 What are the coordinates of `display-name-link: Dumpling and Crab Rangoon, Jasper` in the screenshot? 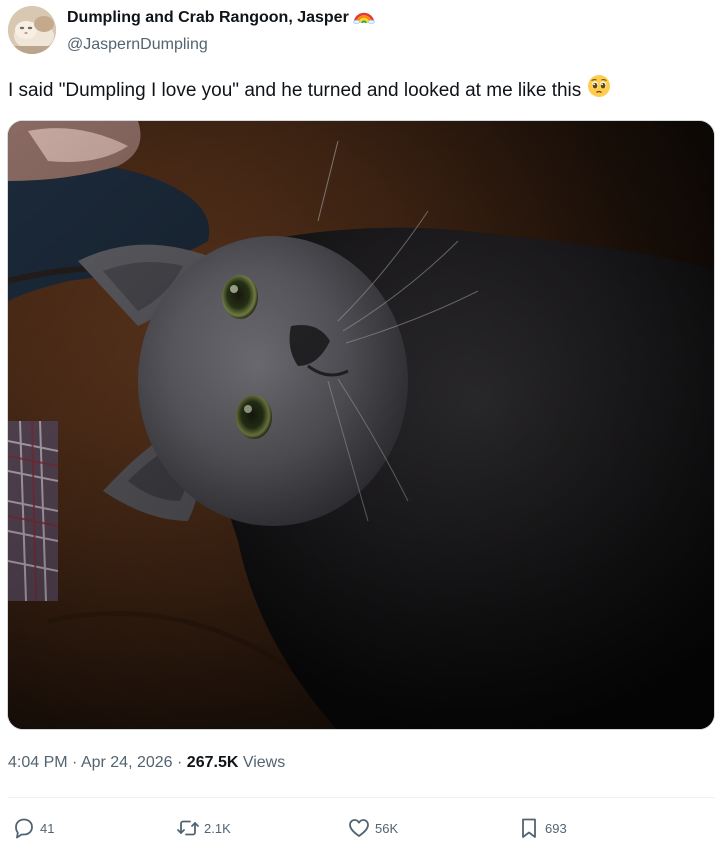 It's located at (221, 18).